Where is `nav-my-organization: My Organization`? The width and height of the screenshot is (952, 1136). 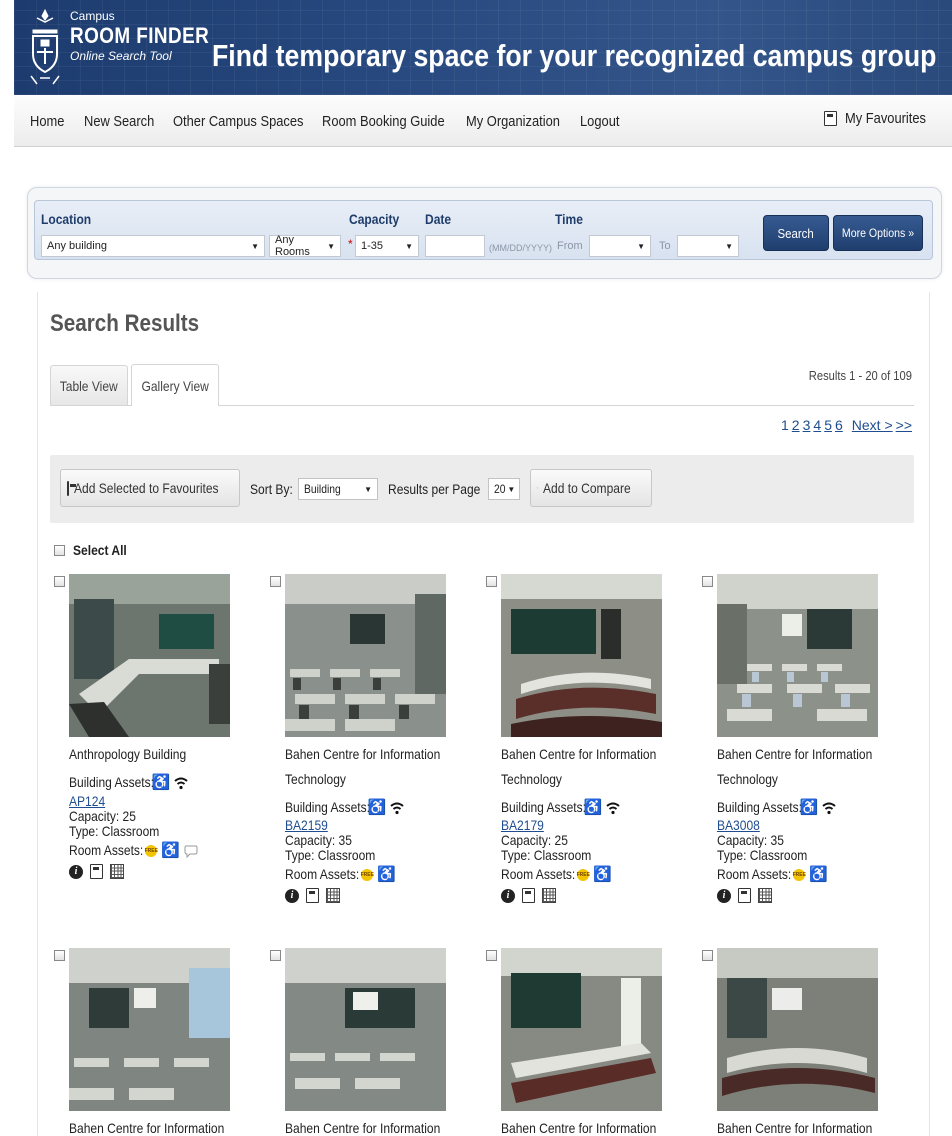
nav-my-organization: My Organization is located at coordinates (513, 121).